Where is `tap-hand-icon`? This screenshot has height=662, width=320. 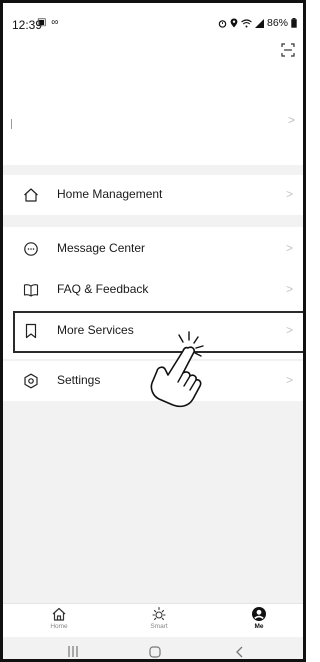
tap-hand-icon is located at coordinates (177, 369).